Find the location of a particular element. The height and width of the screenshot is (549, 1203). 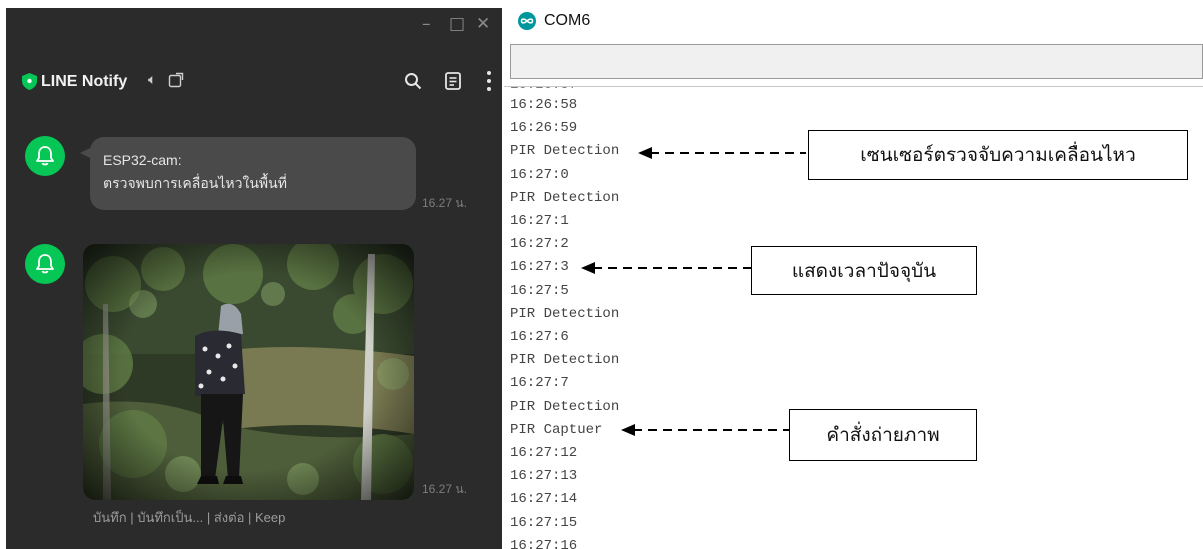

callout-pir-sensor: เซนเซอร์ตรวจจับความเคลื่อนไหว is located at coordinates (998, 155).